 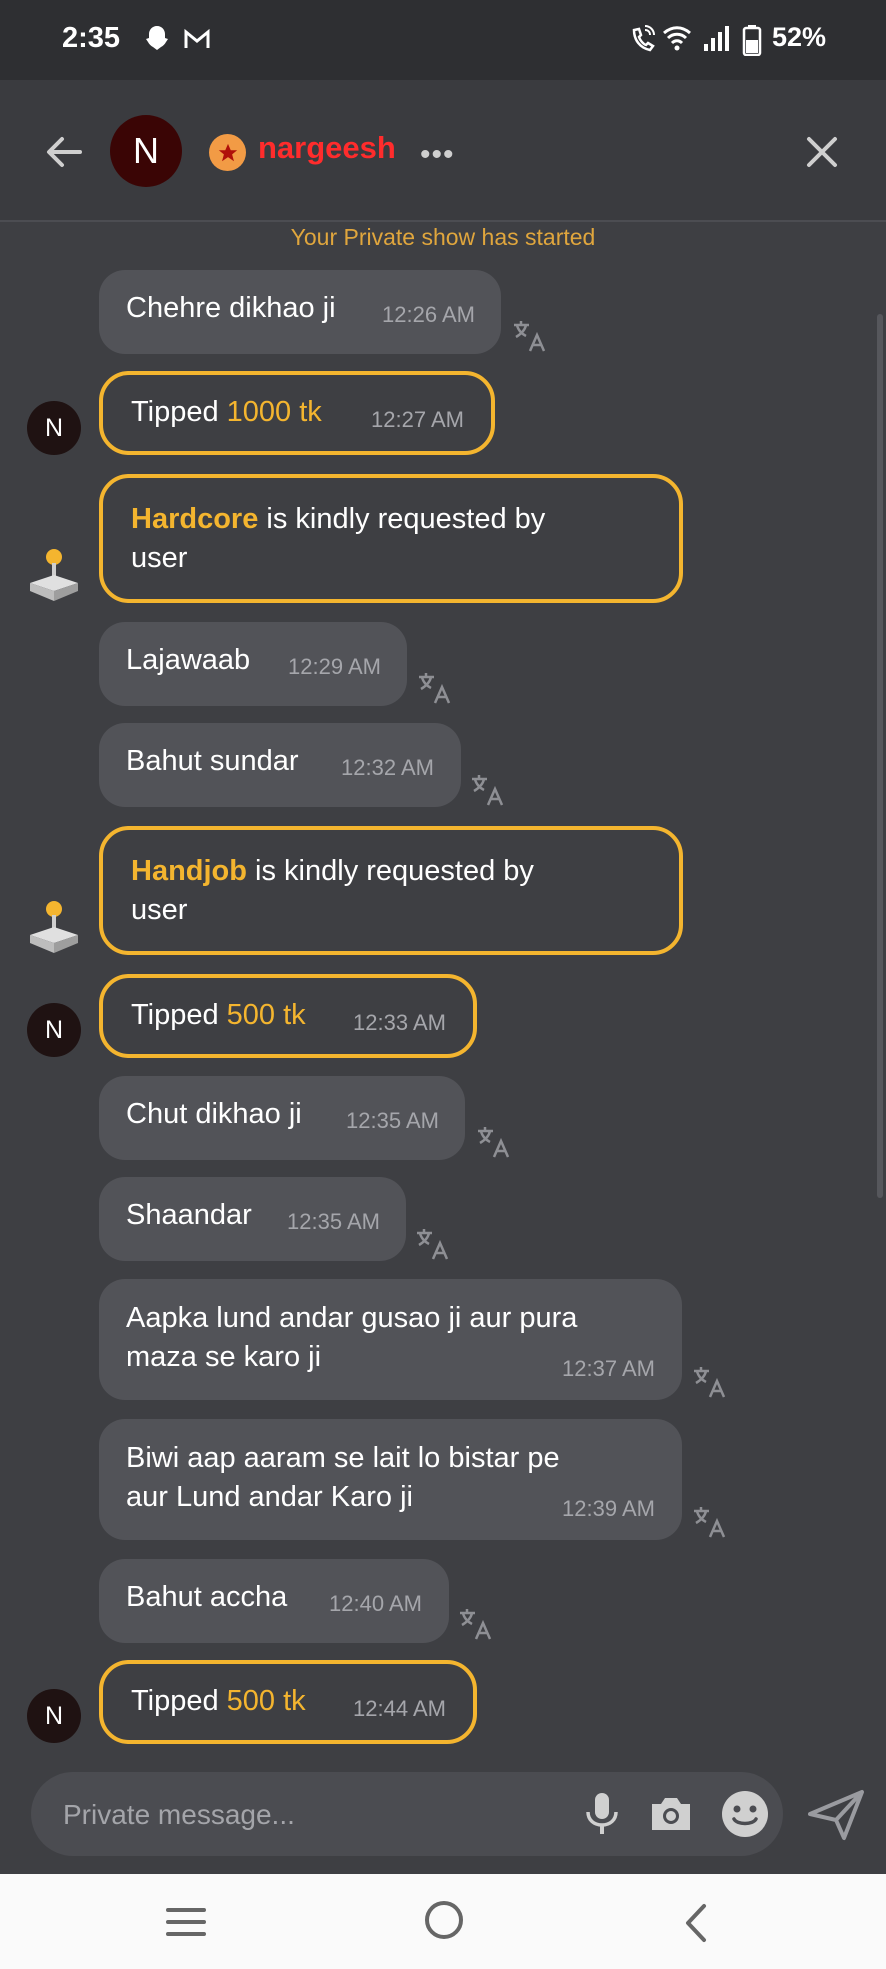 I want to click on username: nargeesh, so click(x=327, y=148).